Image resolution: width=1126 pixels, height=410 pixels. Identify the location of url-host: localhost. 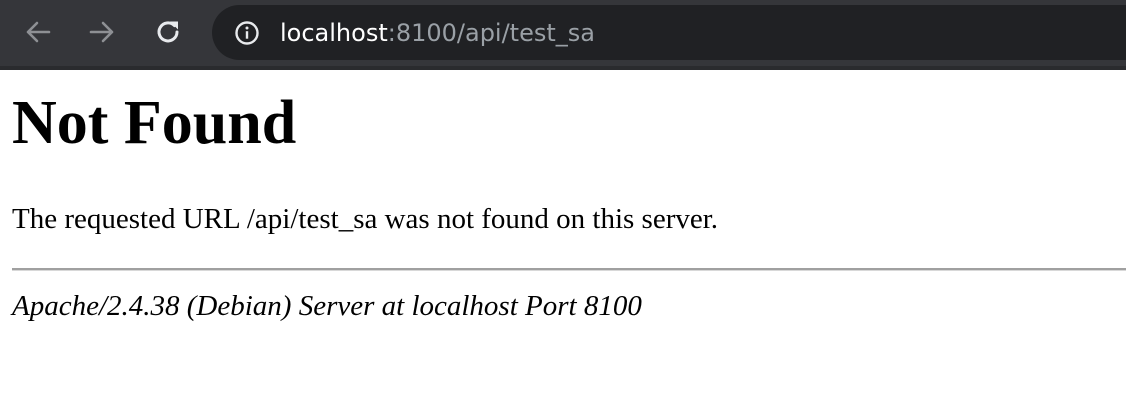
(334, 33).